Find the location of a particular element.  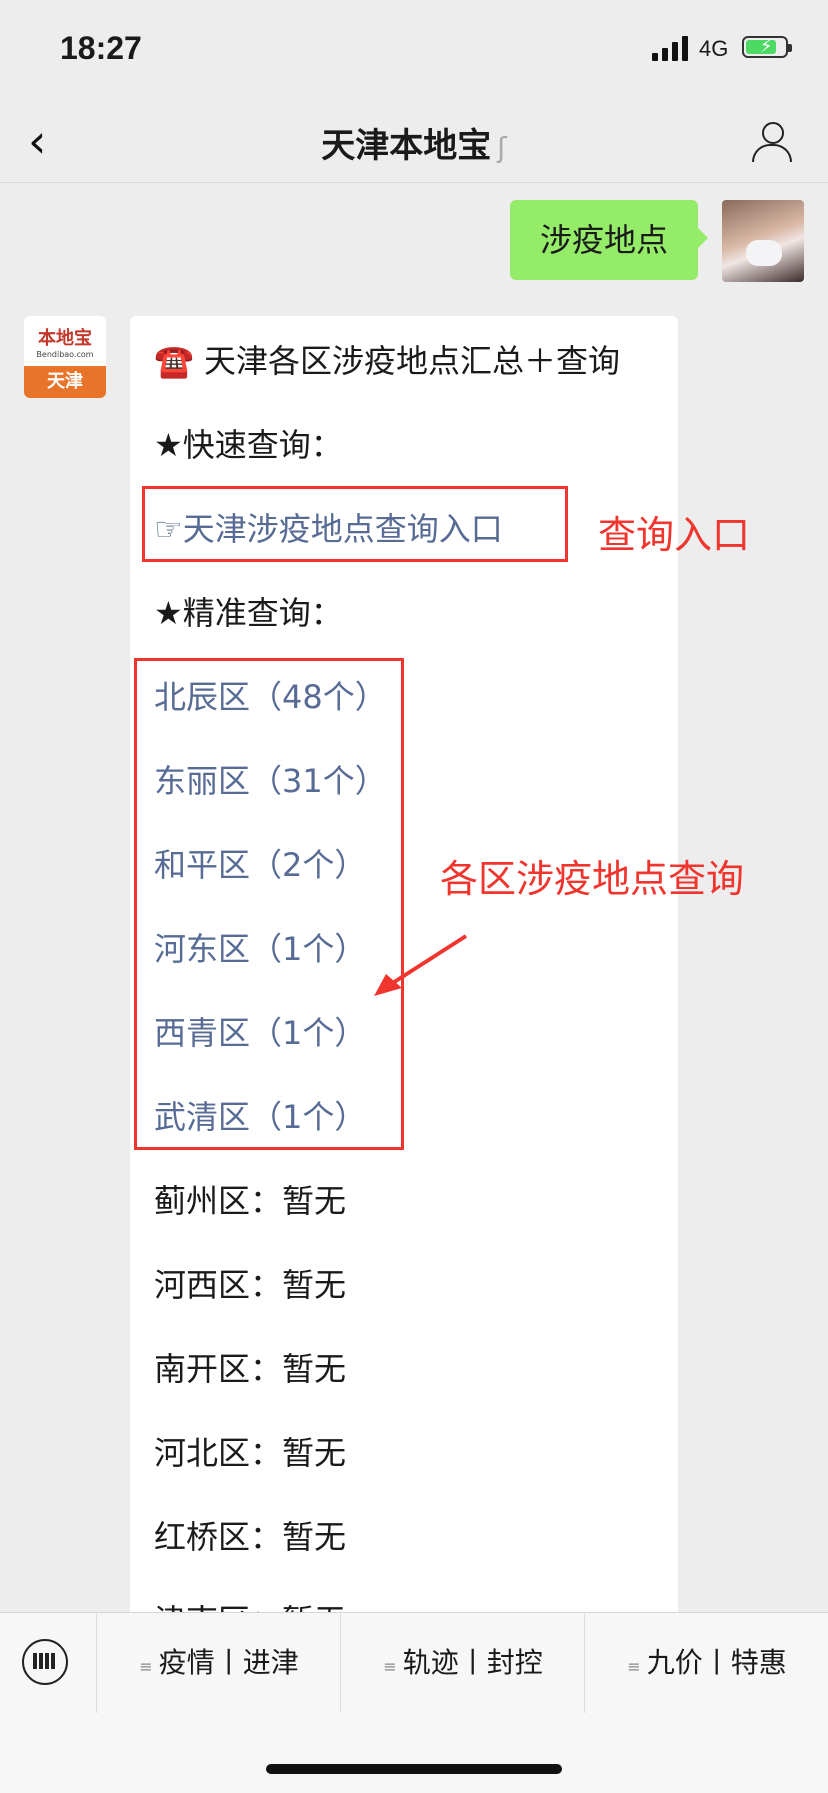

bot-avatar-city: 天津 is located at coordinates (65, 382).